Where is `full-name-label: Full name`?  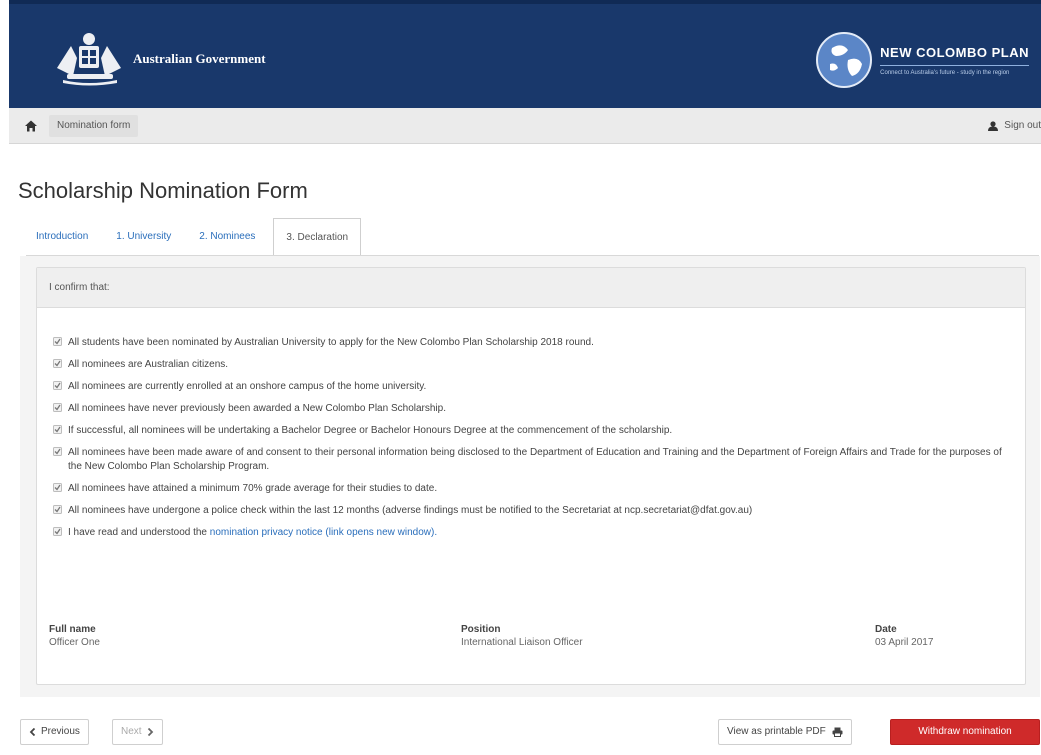 full-name-label: Full name is located at coordinates (72, 629).